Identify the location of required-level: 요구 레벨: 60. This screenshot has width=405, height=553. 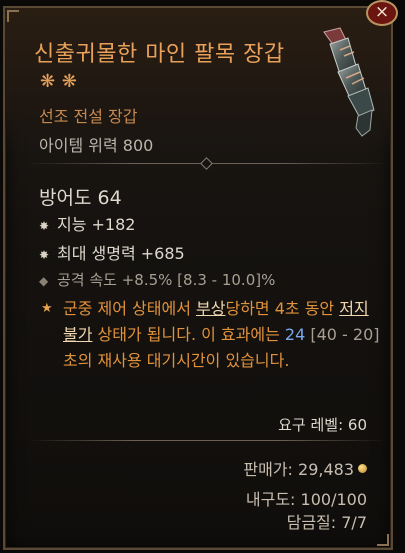
(322, 425).